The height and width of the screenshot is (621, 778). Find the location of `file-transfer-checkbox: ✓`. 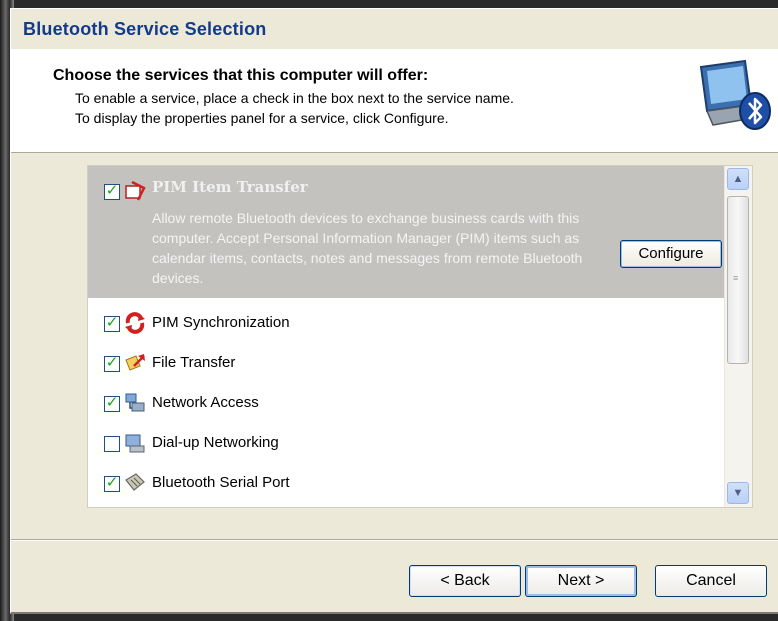

file-transfer-checkbox: ✓ is located at coordinates (112, 363).